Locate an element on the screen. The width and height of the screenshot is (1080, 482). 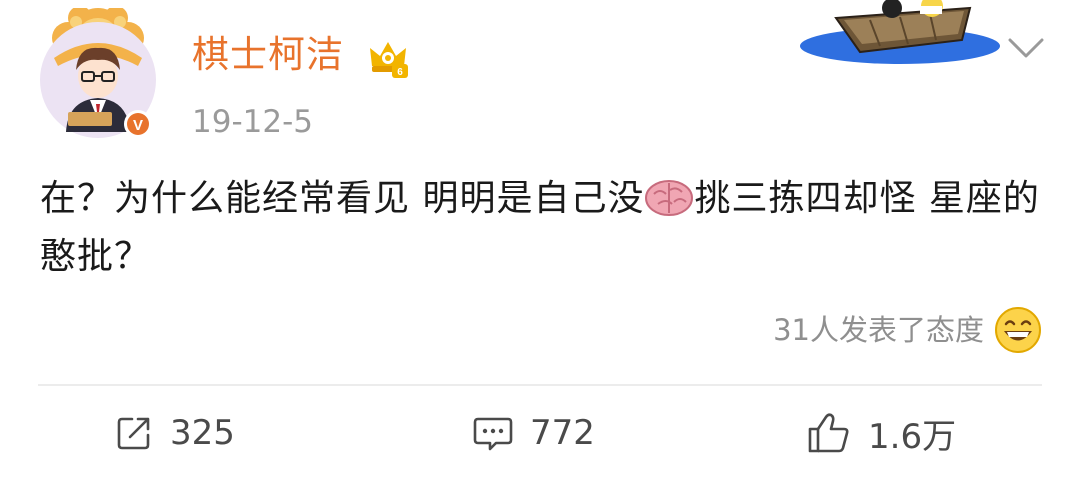
svg-text: 6 is located at coordinates (400, 72).